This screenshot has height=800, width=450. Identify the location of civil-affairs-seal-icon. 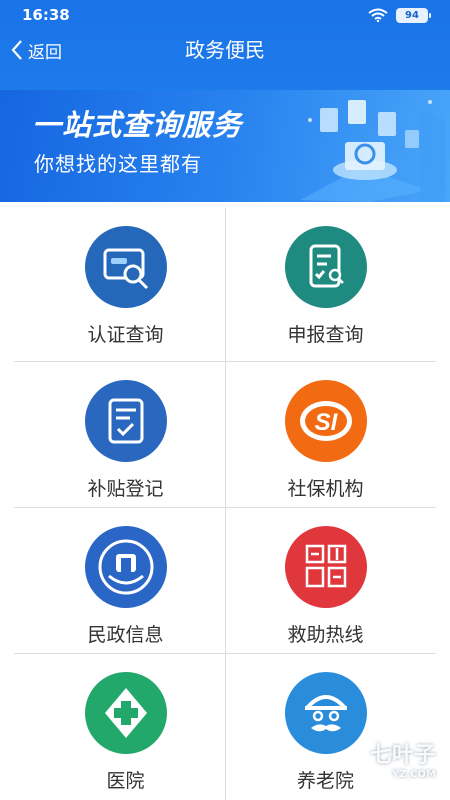
(325, 567).